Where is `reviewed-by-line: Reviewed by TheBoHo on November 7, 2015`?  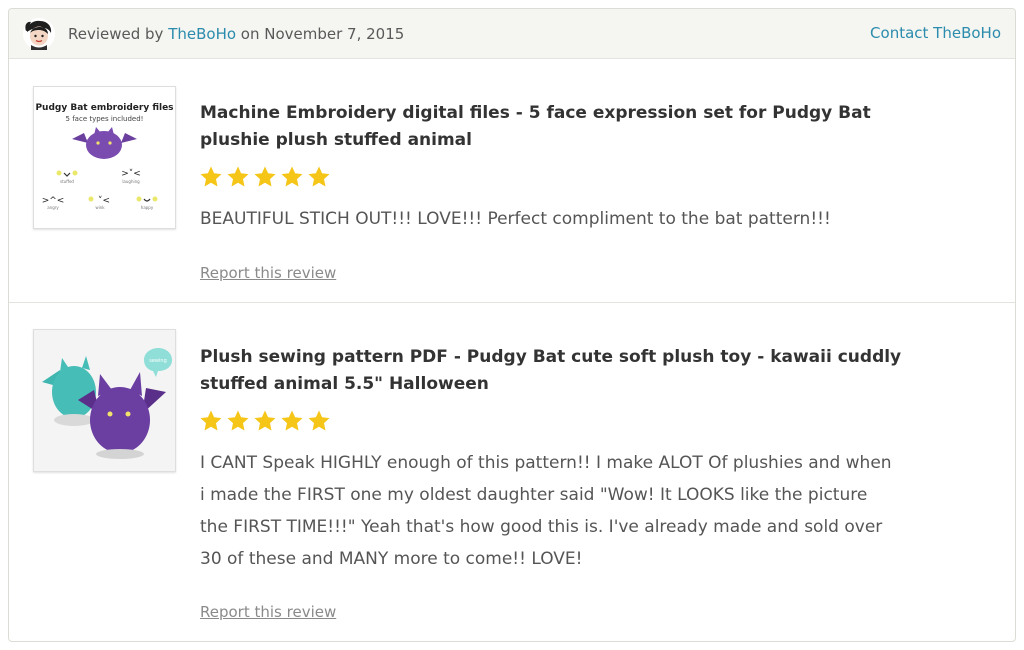 reviewed-by-line: Reviewed by TheBoHo on November 7, 2015 is located at coordinates (236, 34).